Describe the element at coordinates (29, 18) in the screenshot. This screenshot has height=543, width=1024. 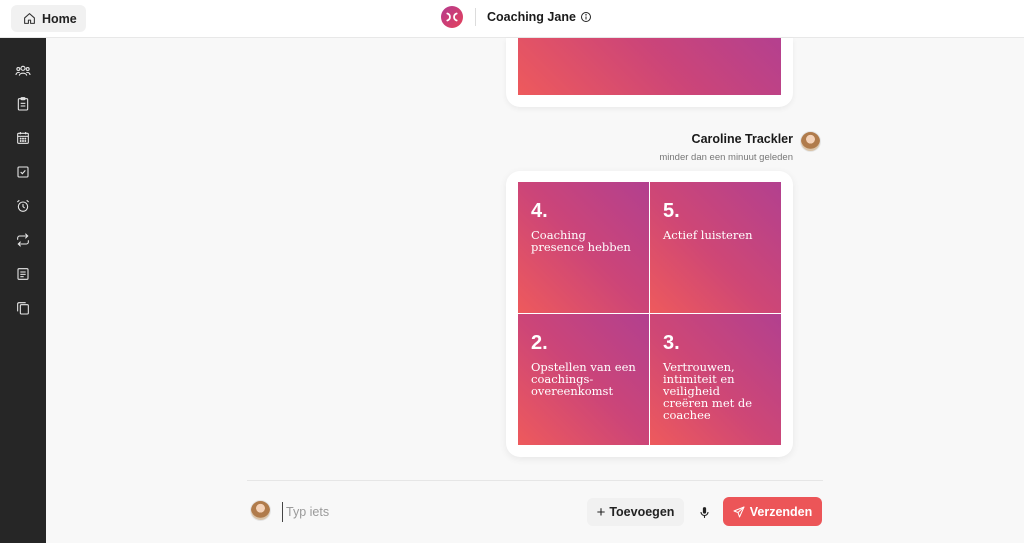
I see `home-icon` at that location.